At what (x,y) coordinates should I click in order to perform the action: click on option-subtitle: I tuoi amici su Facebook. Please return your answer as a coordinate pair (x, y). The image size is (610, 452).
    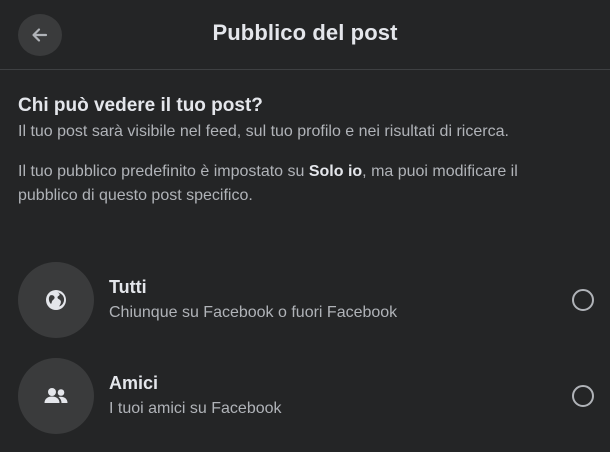
    Looking at the image, I should click on (195, 408).